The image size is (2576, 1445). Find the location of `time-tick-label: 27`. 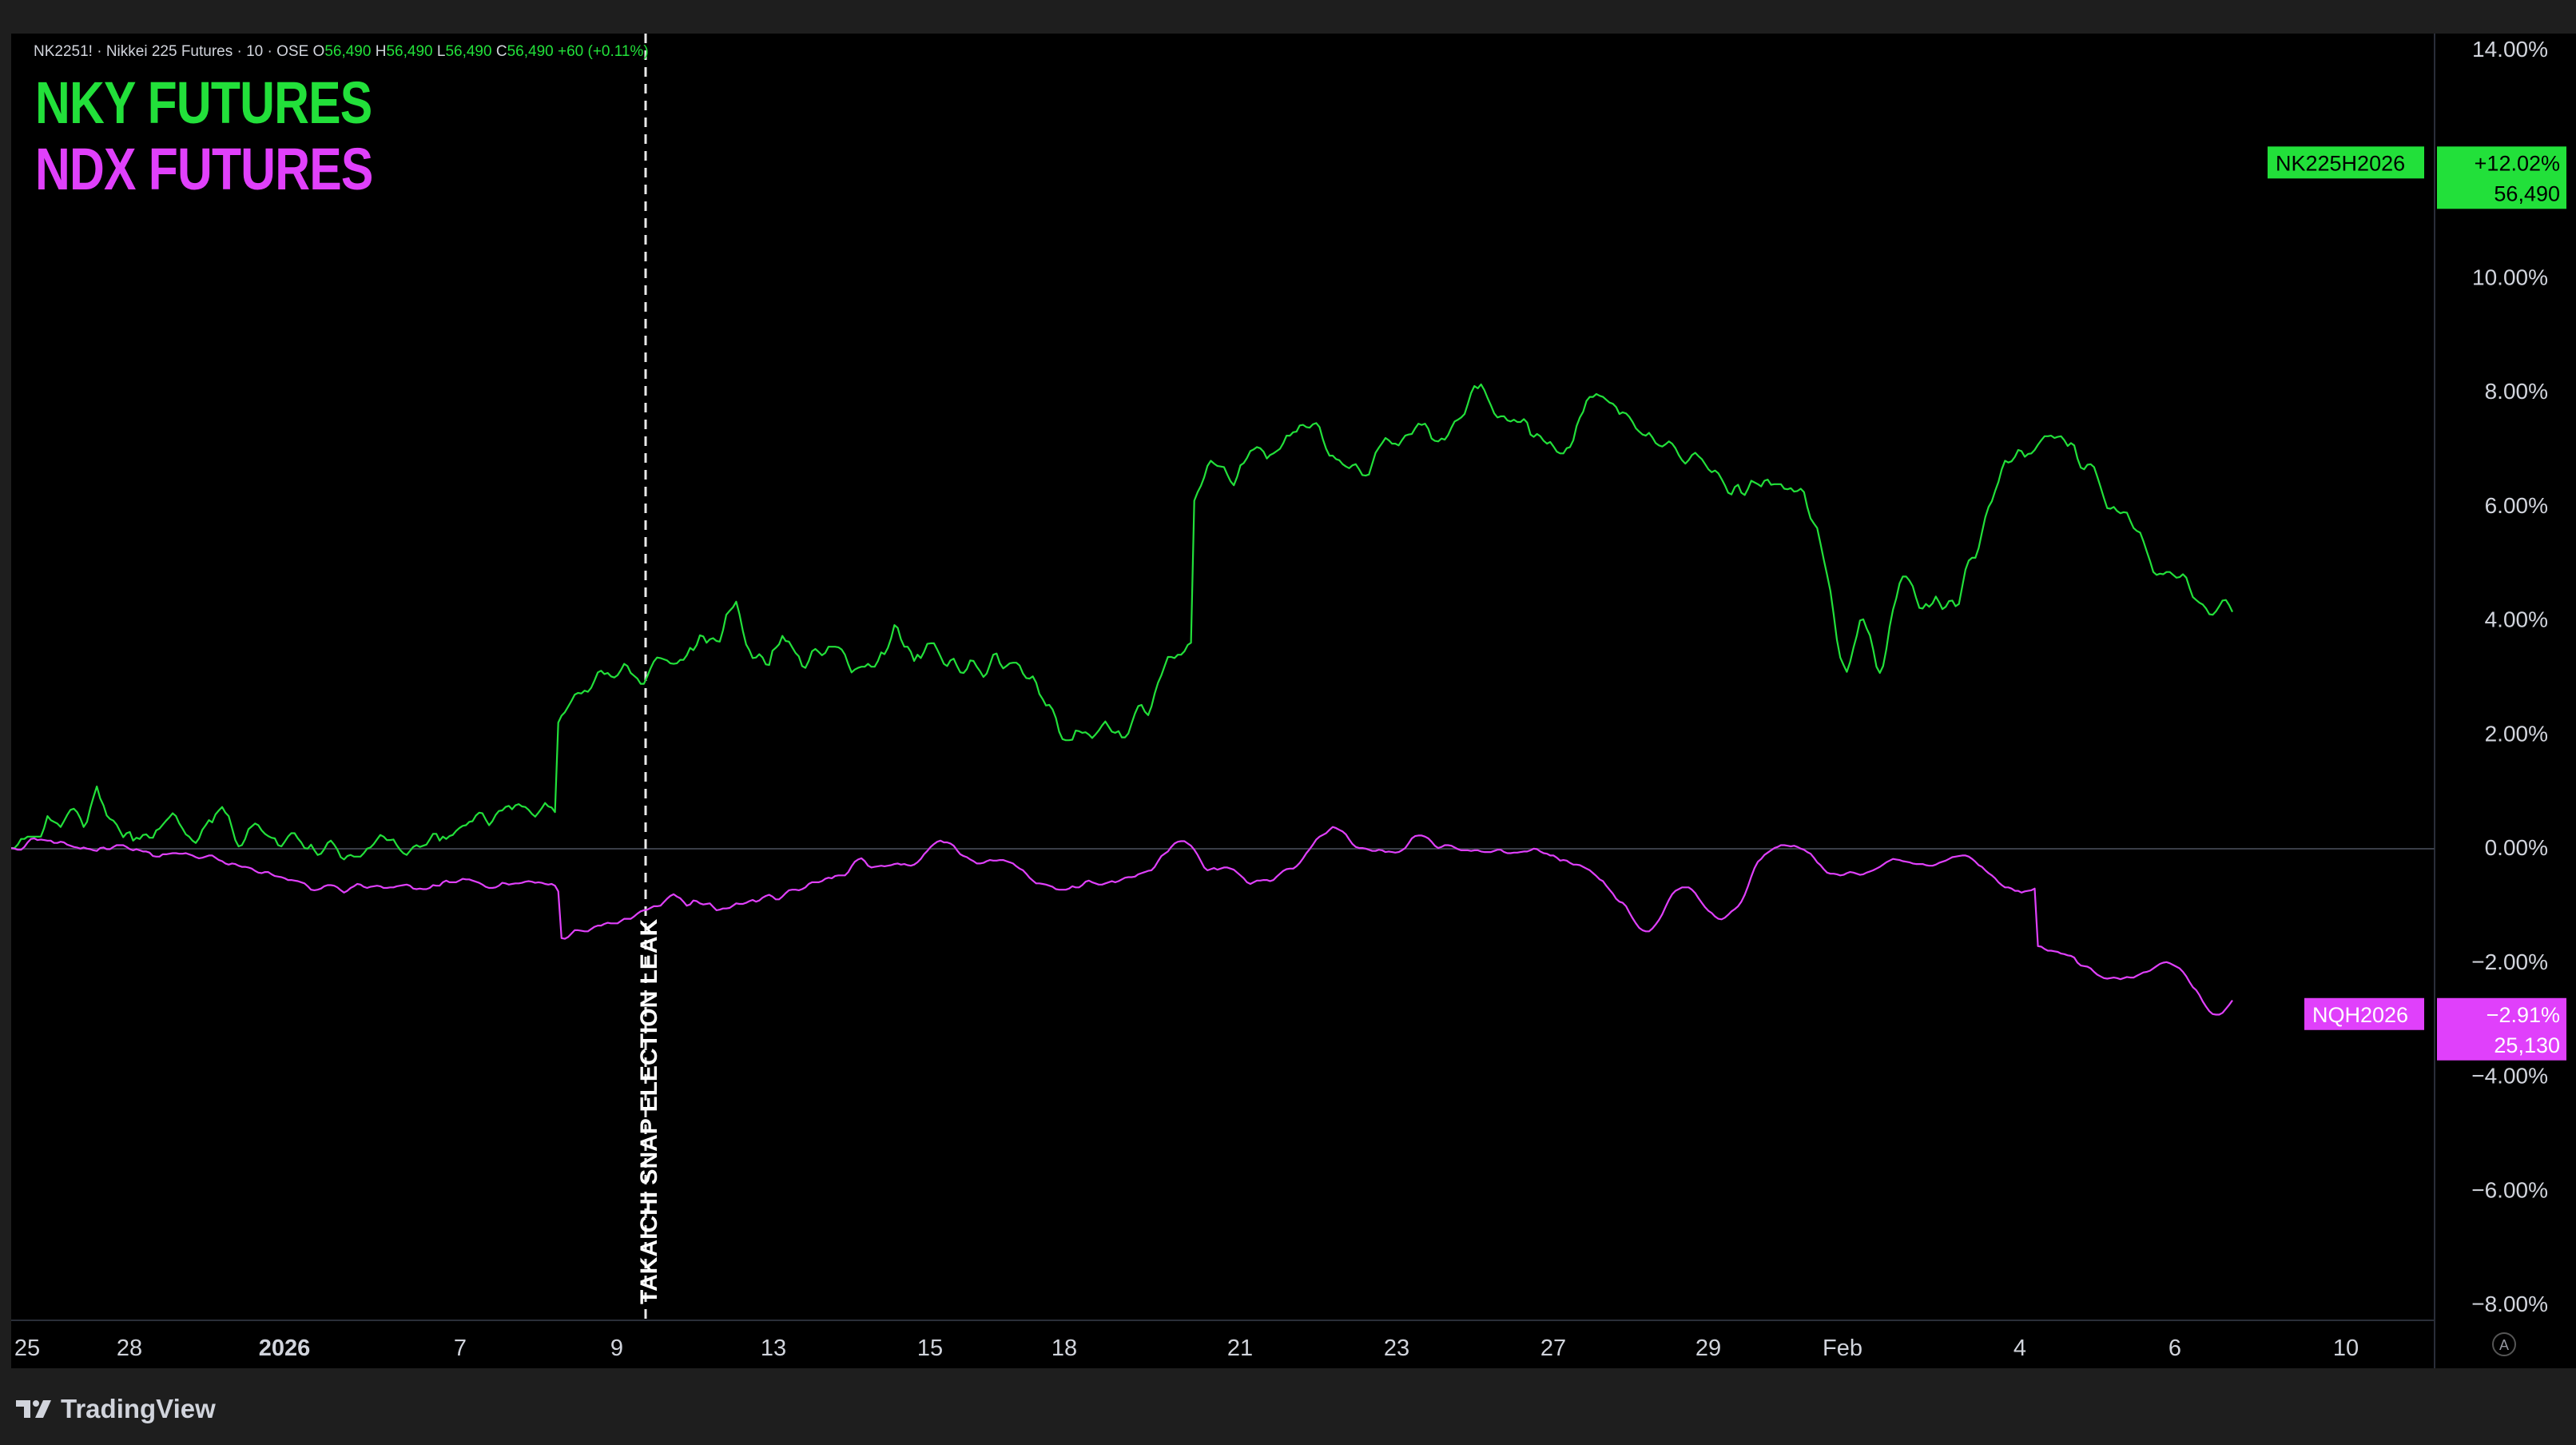

time-tick-label: 27 is located at coordinates (1553, 1348).